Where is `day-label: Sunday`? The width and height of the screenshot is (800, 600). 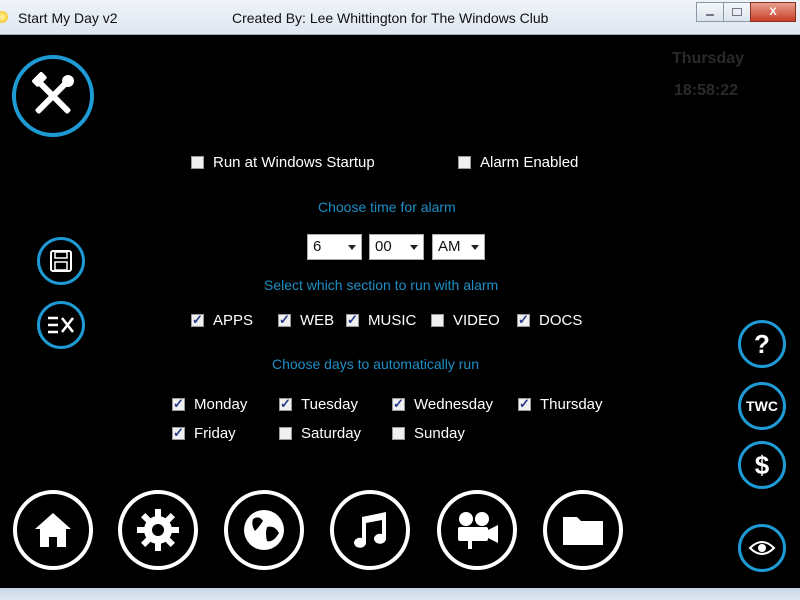 day-label: Sunday is located at coordinates (439, 433).